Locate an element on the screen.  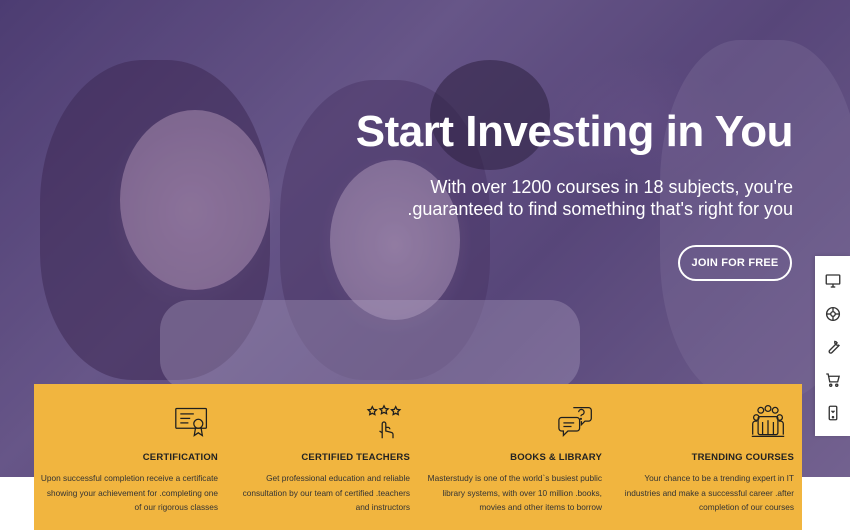
join-for-free-button: JOIN FOR FREE is located at coordinates (735, 263).